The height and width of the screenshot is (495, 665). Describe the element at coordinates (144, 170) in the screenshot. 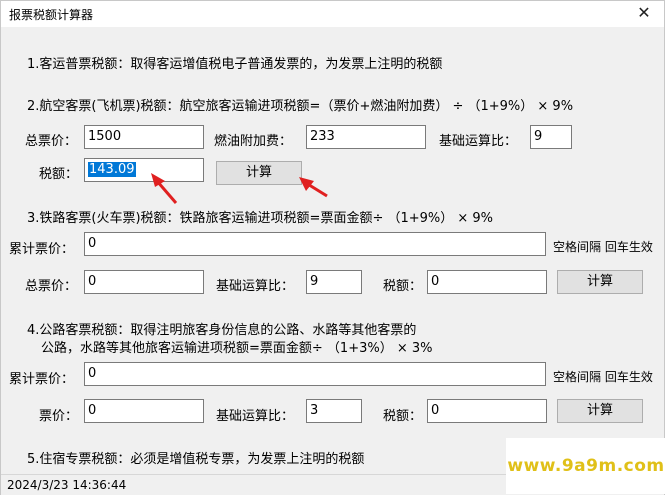

I see `air-tax-input: 143.09` at that location.